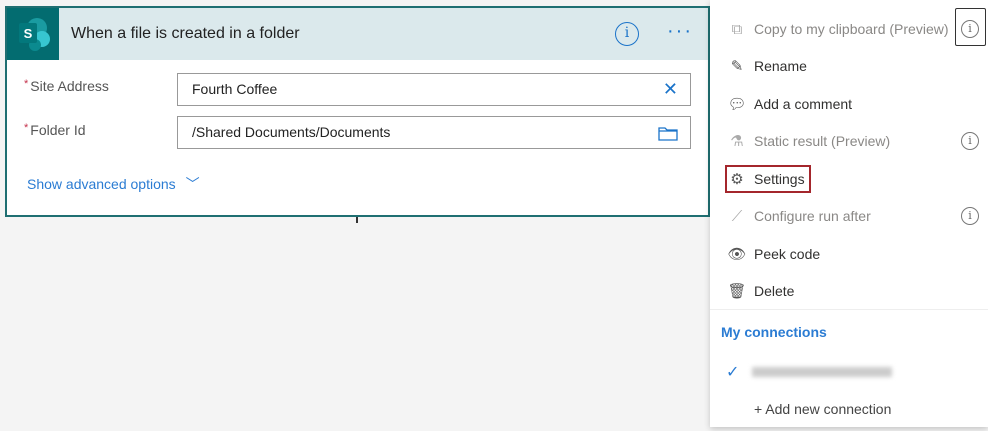 The height and width of the screenshot is (431, 988). Describe the element at coordinates (434, 132) in the screenshot. I see `folder-id-input: /Shared Documents/Documents` at that location.